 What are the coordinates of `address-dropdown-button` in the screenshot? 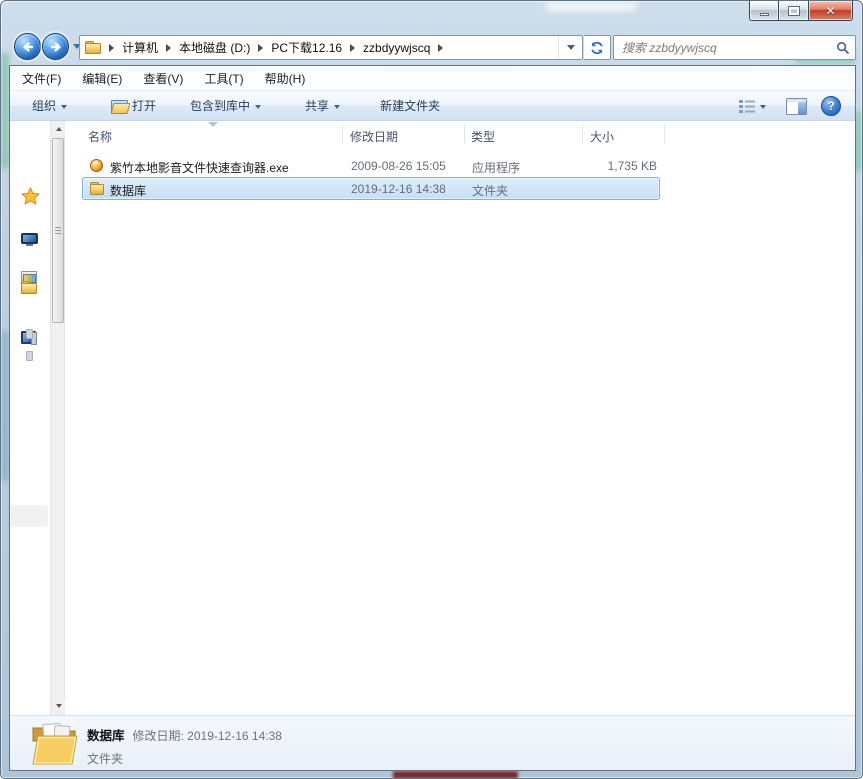 It's located at (570, 47).